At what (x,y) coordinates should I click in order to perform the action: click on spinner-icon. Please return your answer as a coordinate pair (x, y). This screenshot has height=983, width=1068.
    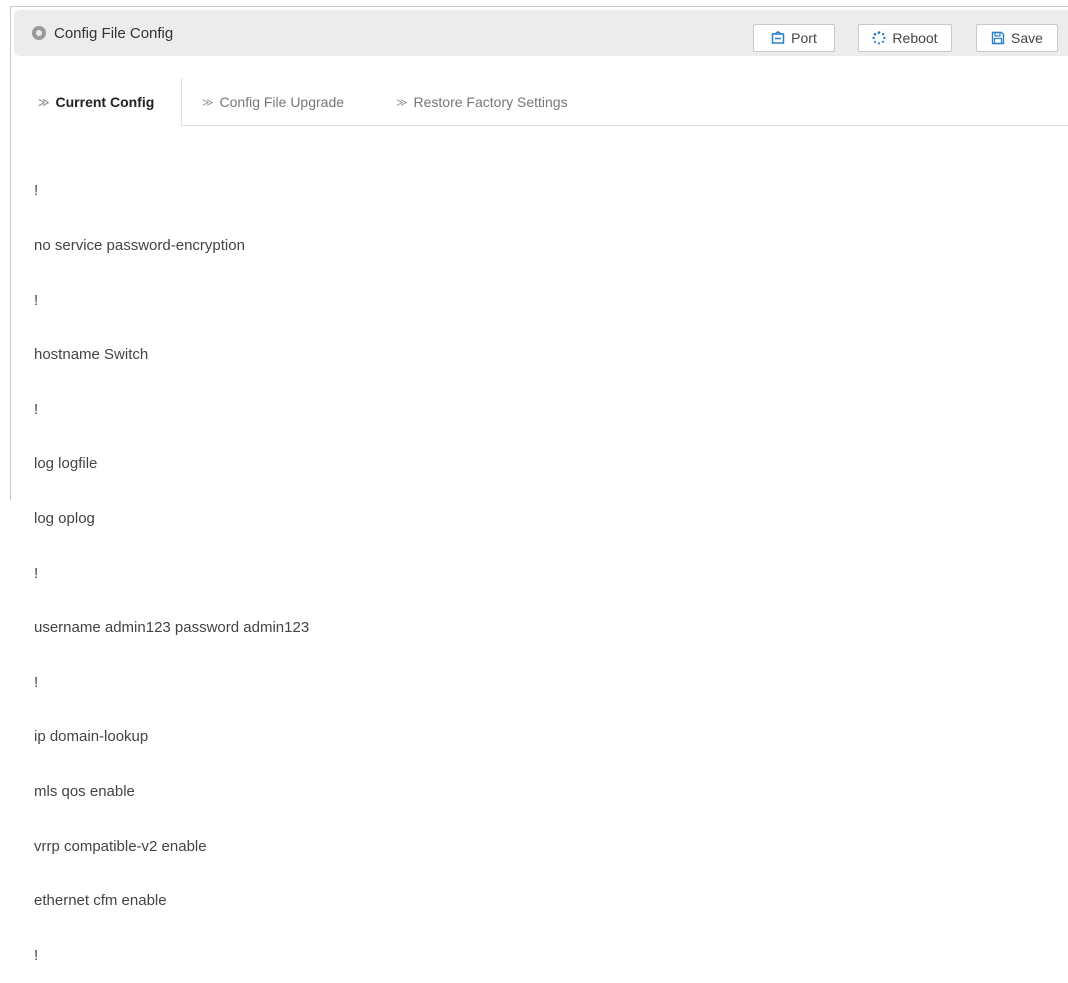
    Looking at the image, I should click on (879, 38).